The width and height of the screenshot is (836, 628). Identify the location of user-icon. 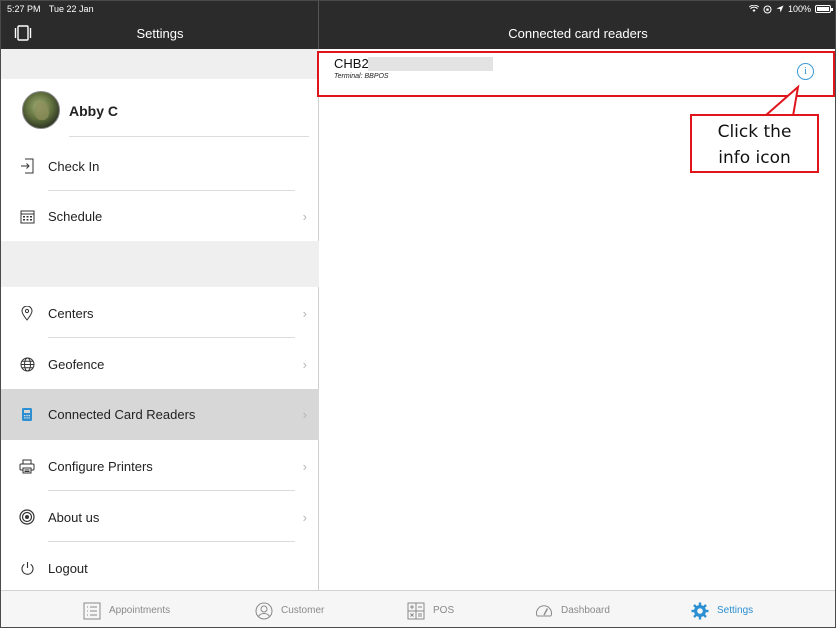
(264, 611).